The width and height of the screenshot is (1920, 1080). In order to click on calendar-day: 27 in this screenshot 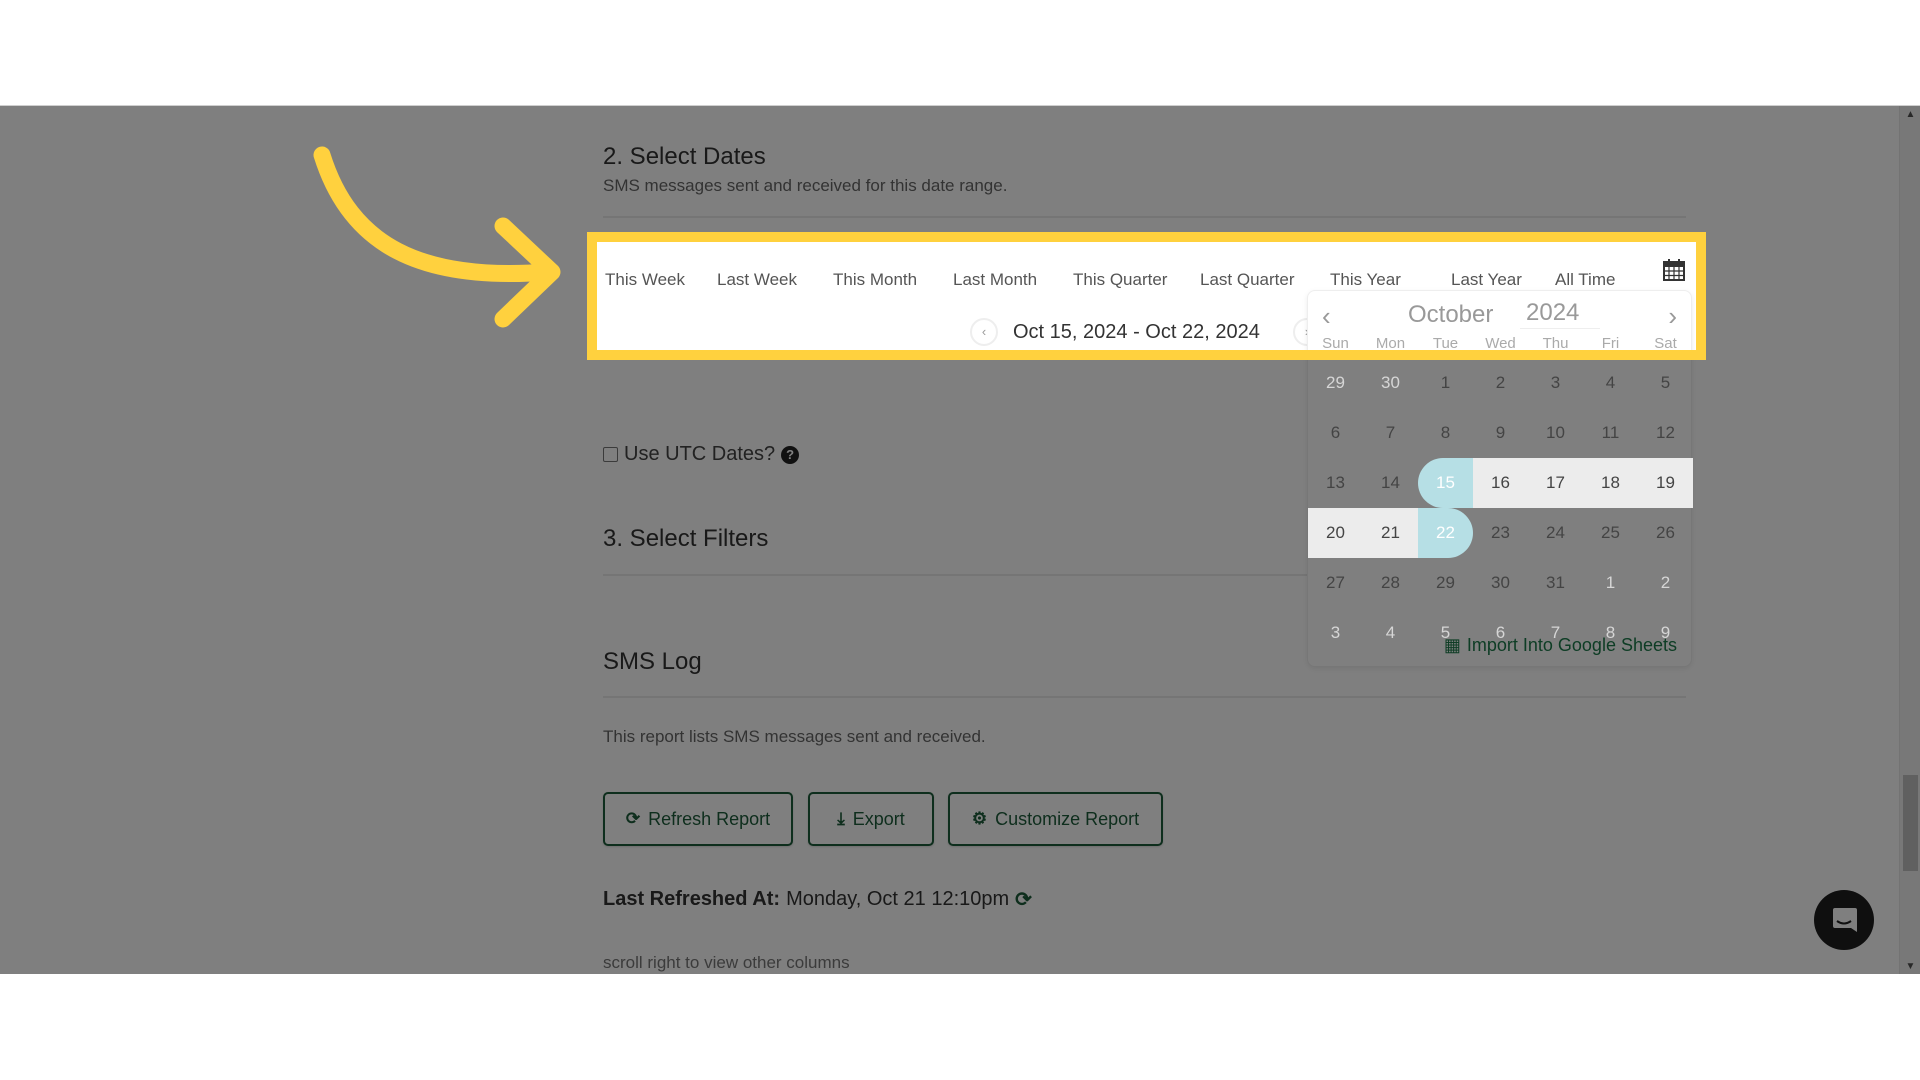, I will do `click(1335, 583)`.